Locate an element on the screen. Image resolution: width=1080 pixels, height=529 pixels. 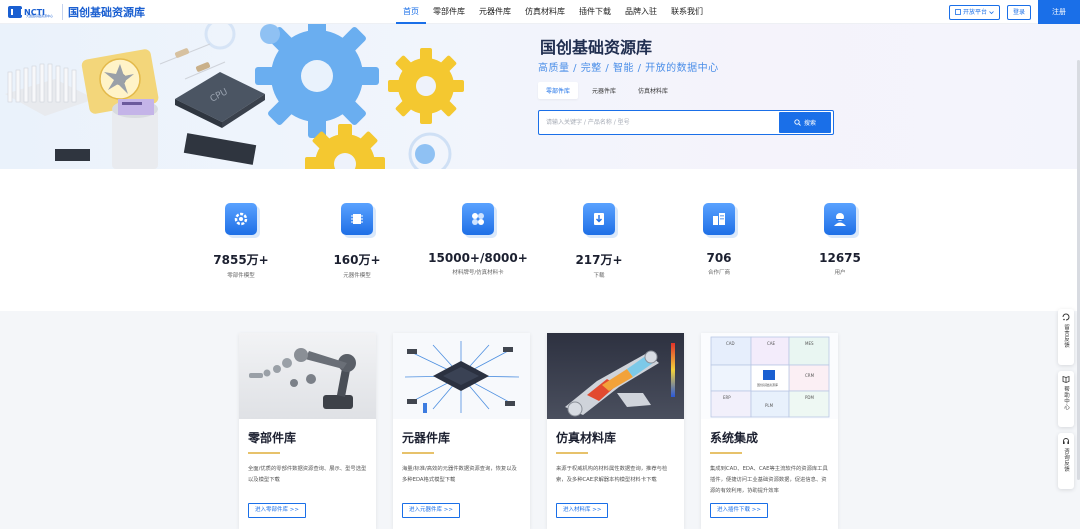
side-feedback: 留言反馈 is located at coordinates (1066, 337).